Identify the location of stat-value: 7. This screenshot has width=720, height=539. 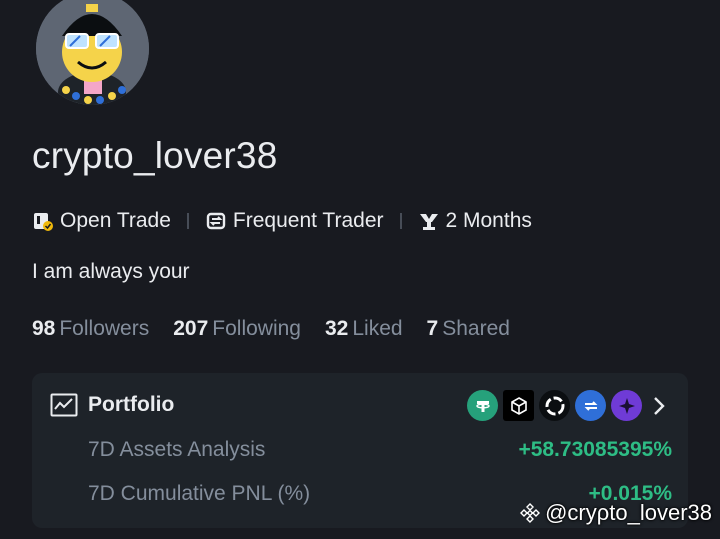
(432, 328).